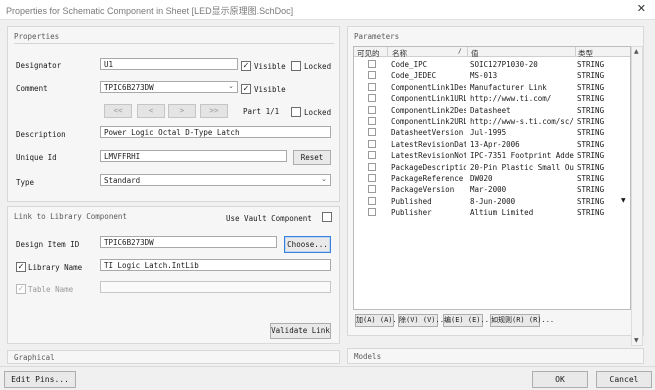 This screenshot has height=390, width=655. Describe the element at coordinates (32, 88) in the screenshot. I see `comment-label: Comment` at that location.